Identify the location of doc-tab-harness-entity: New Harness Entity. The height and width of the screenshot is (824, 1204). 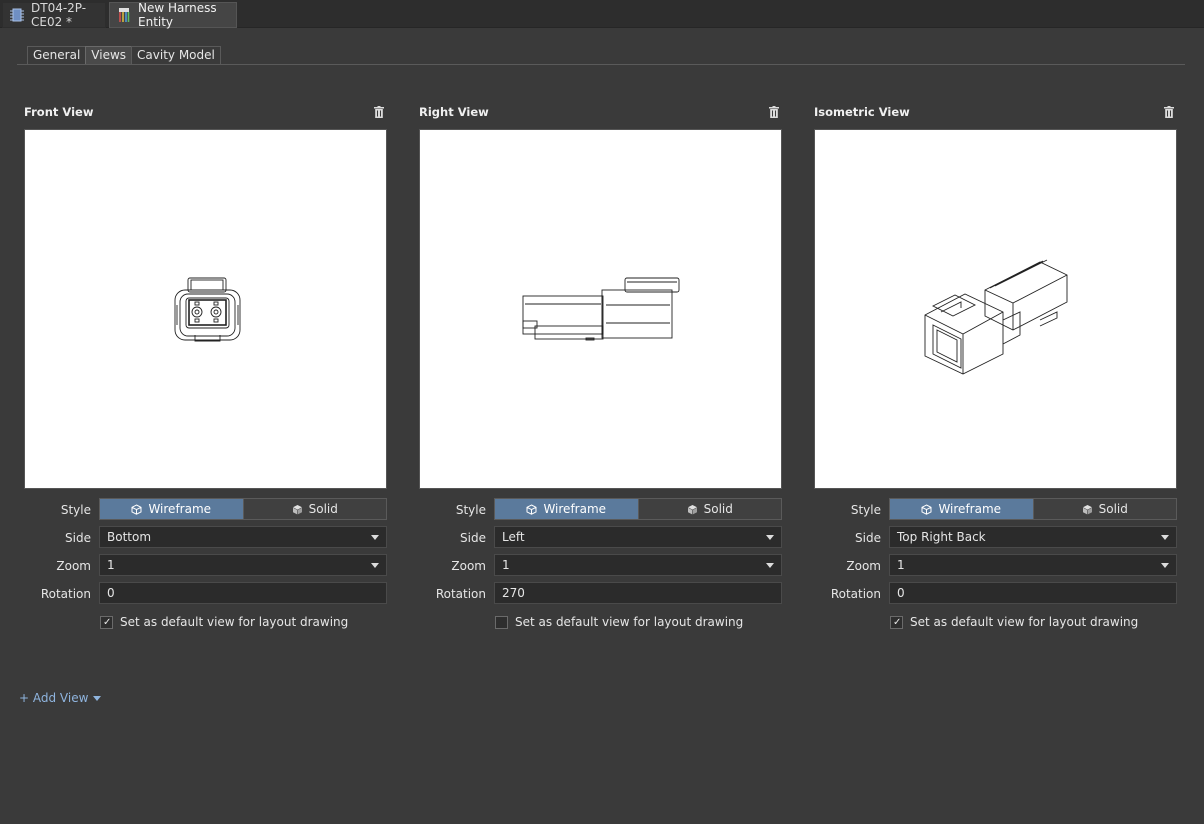
(173, 15).